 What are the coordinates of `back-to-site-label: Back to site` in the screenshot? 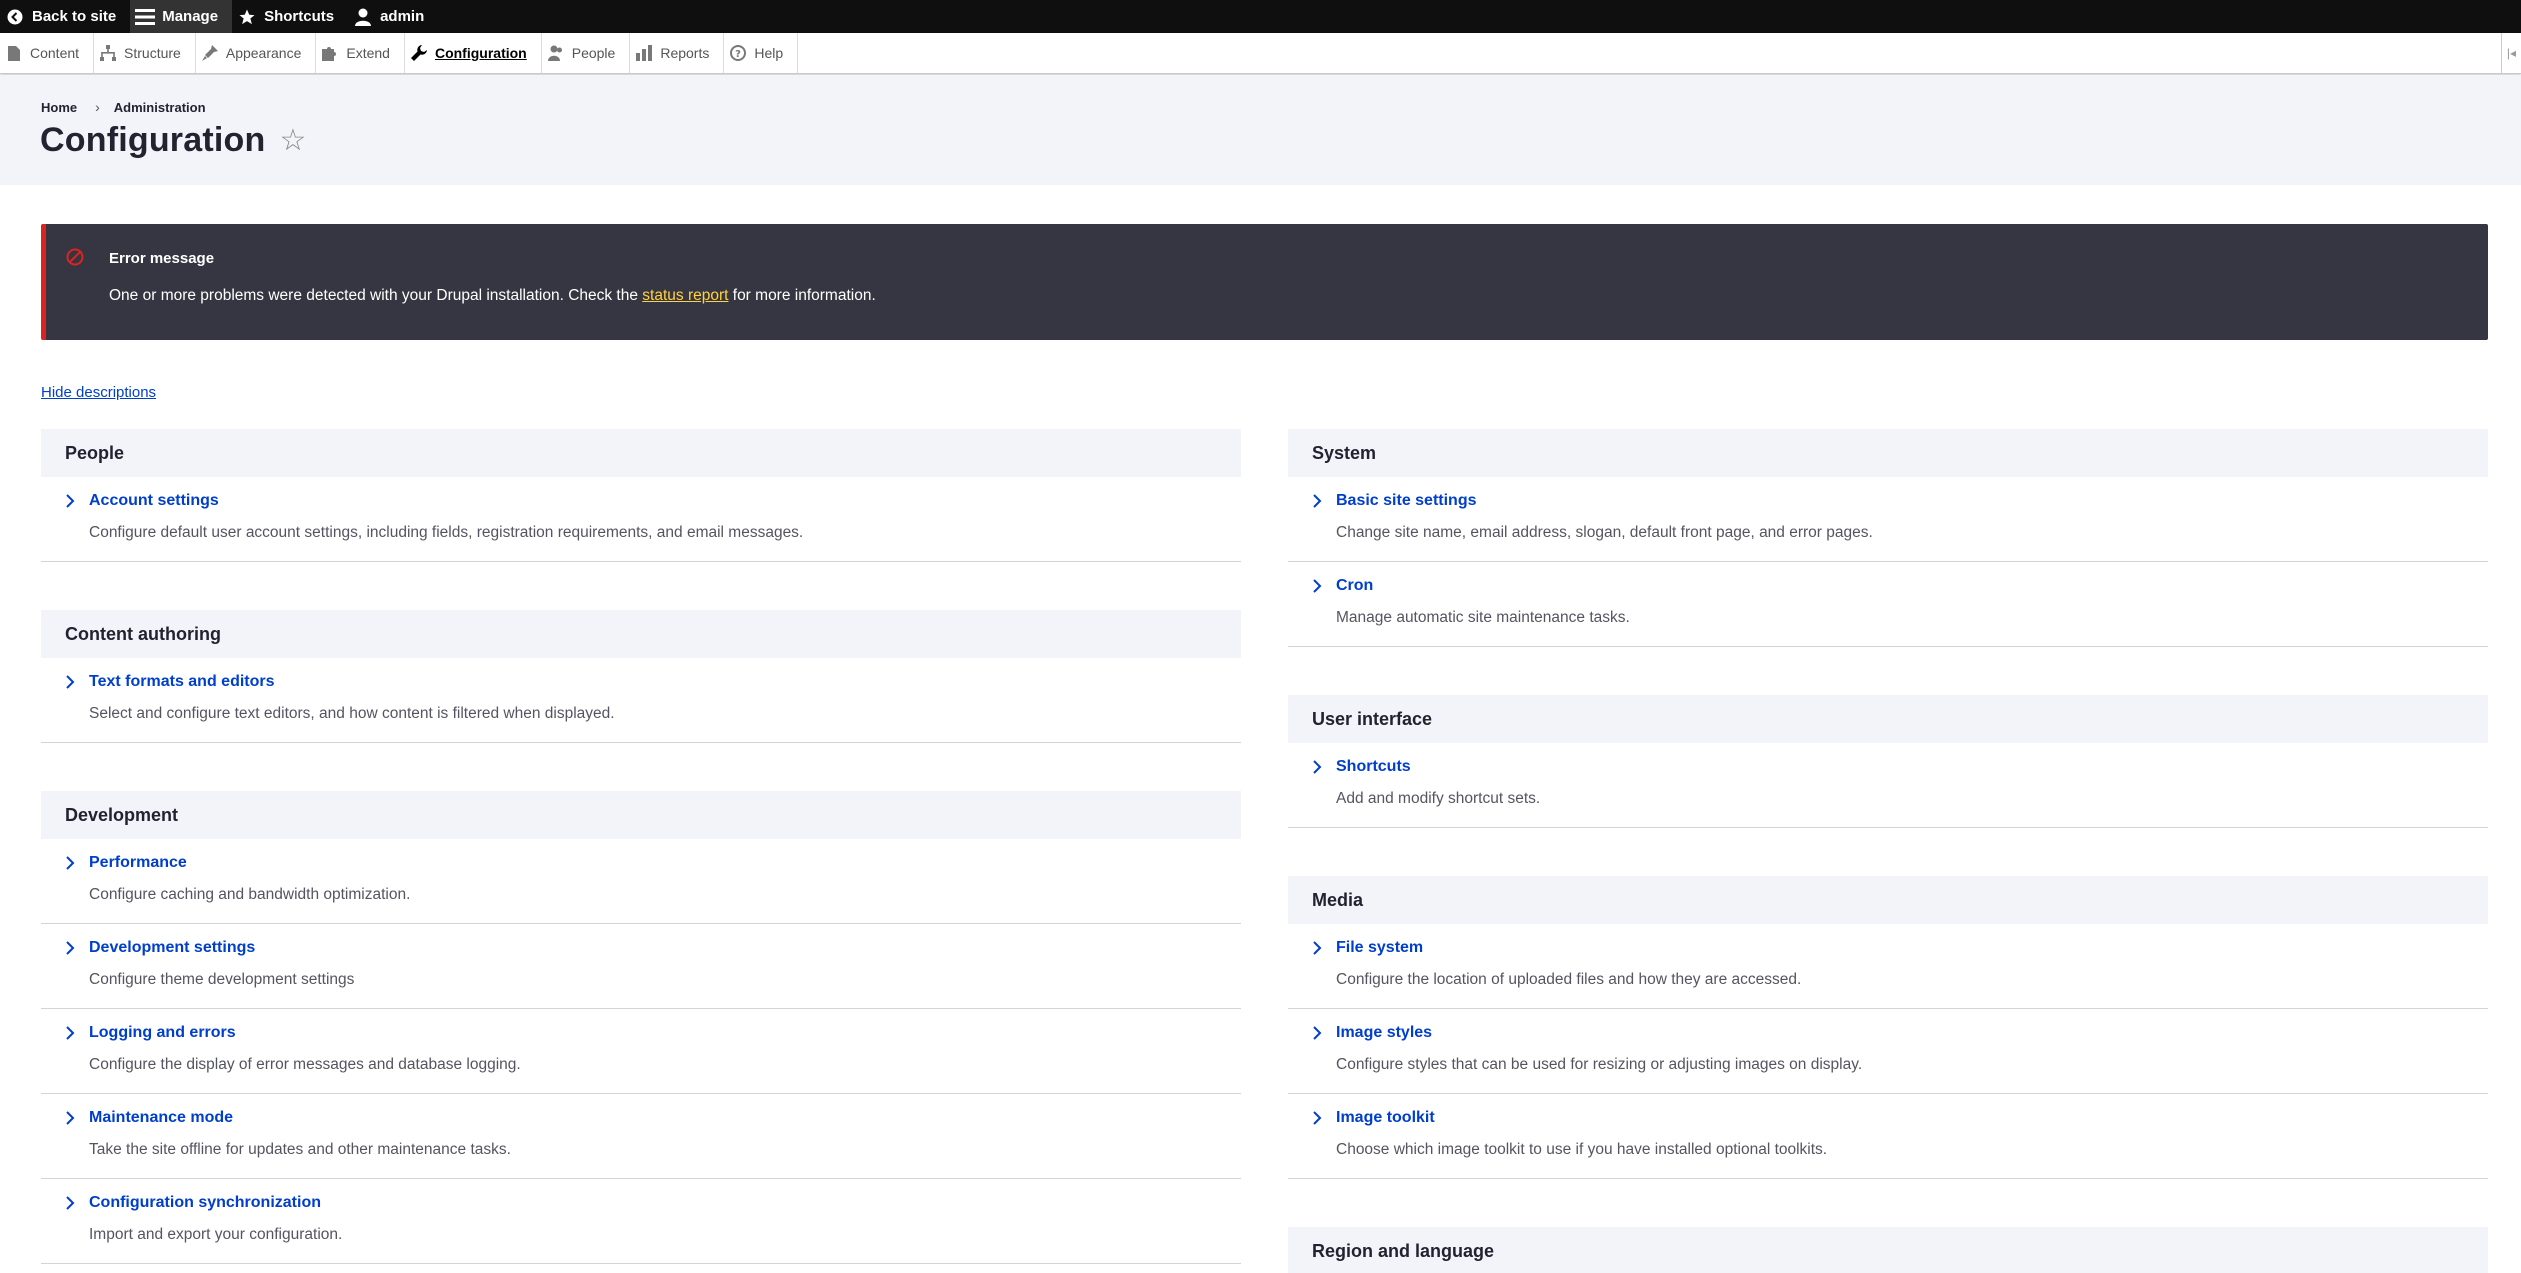 It's located at (74, 16).